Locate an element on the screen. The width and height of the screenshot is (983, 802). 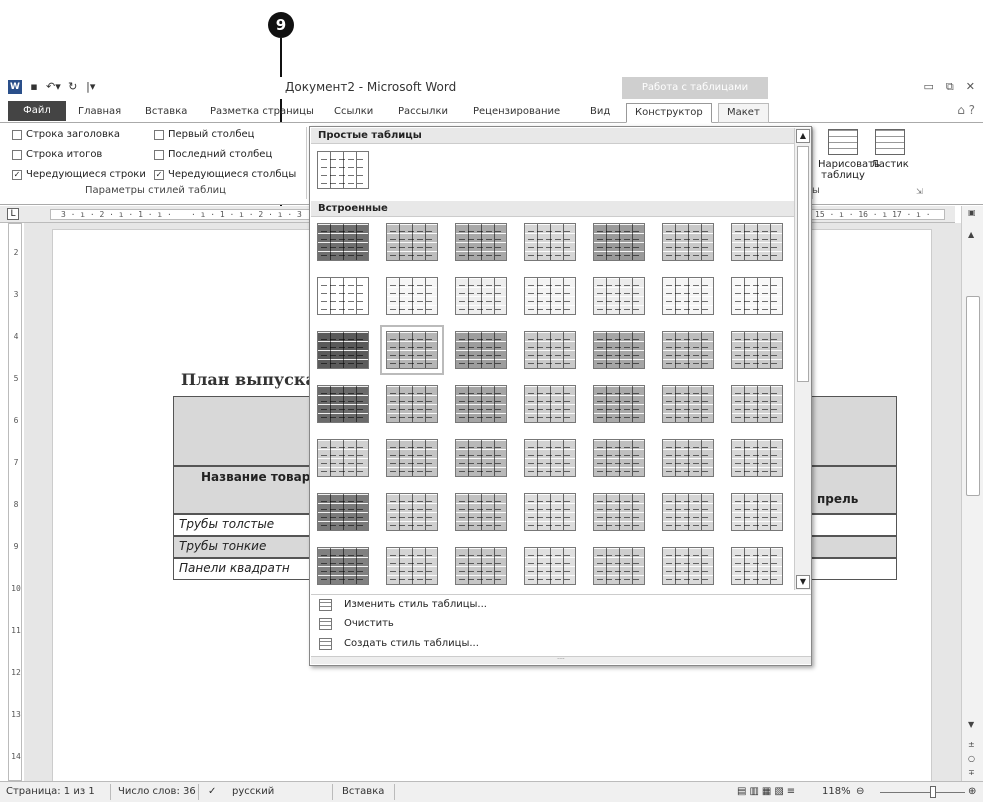
zoom-slider is located at coordinates (922, 792).